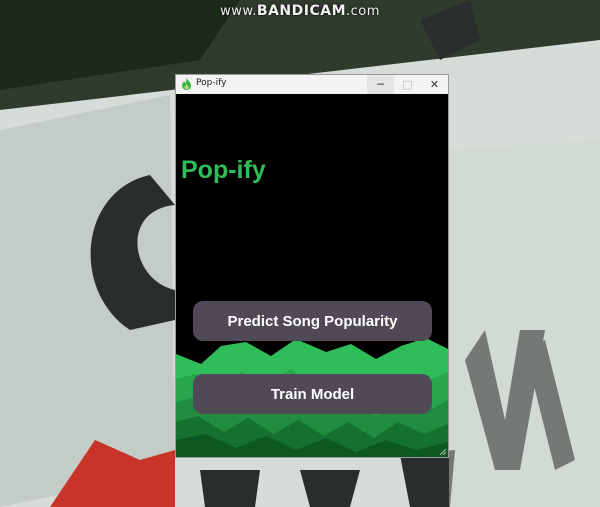 The width and height of the screenshot is (600, 507). Describe the element at coordinates (443, 452) in the screenshot. I see `resize-grip-icon` at that location.